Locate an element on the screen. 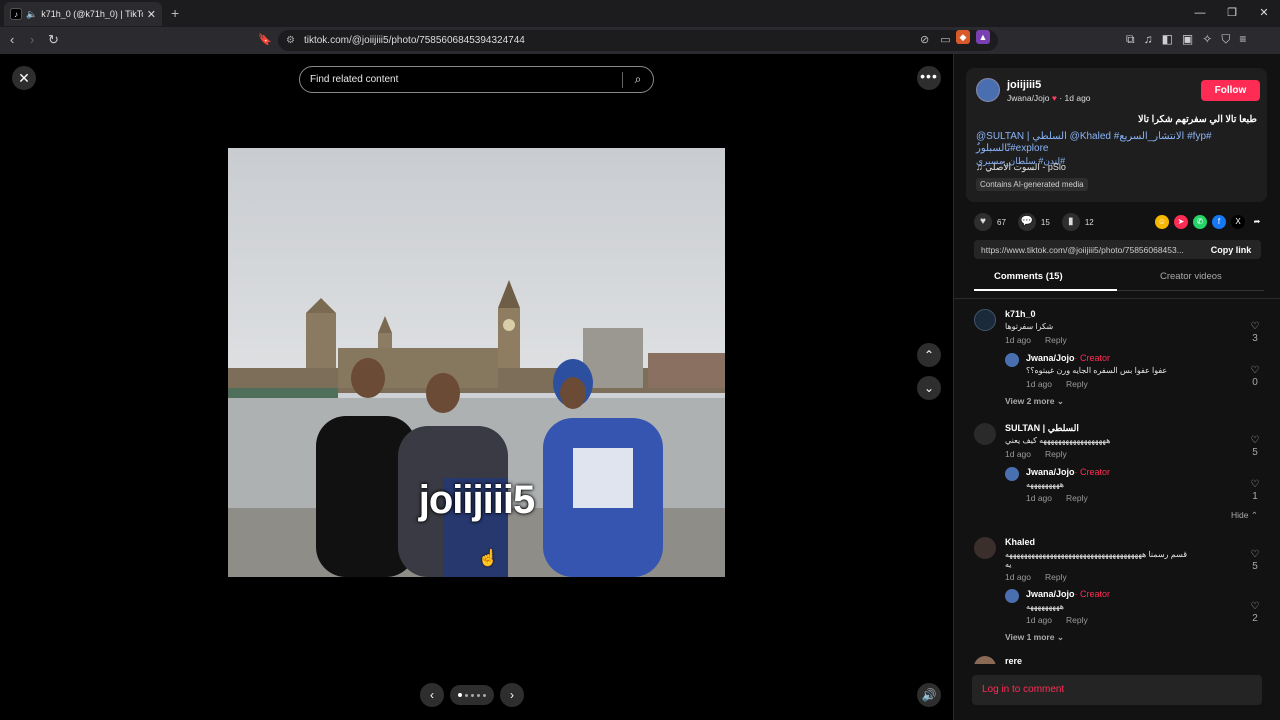  site-info-icon: ⚙ is located at coordinates (290, 40).